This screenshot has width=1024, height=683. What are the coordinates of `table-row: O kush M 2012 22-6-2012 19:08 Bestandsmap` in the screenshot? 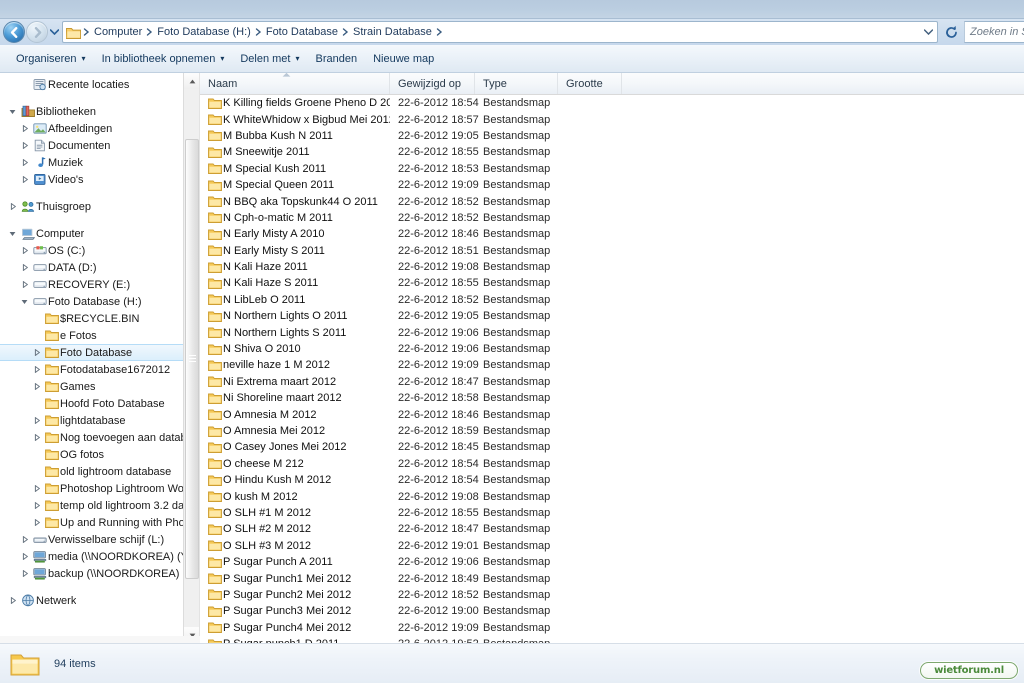 It's located at (612, 496).